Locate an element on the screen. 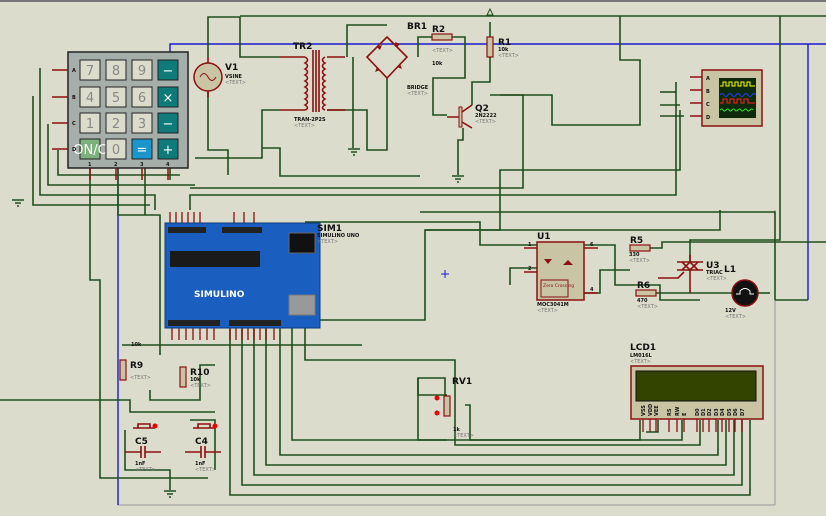 The width and height of the screenshot is (826, 516). r9-text: <TEXT> is located at coordinates (140, 378).